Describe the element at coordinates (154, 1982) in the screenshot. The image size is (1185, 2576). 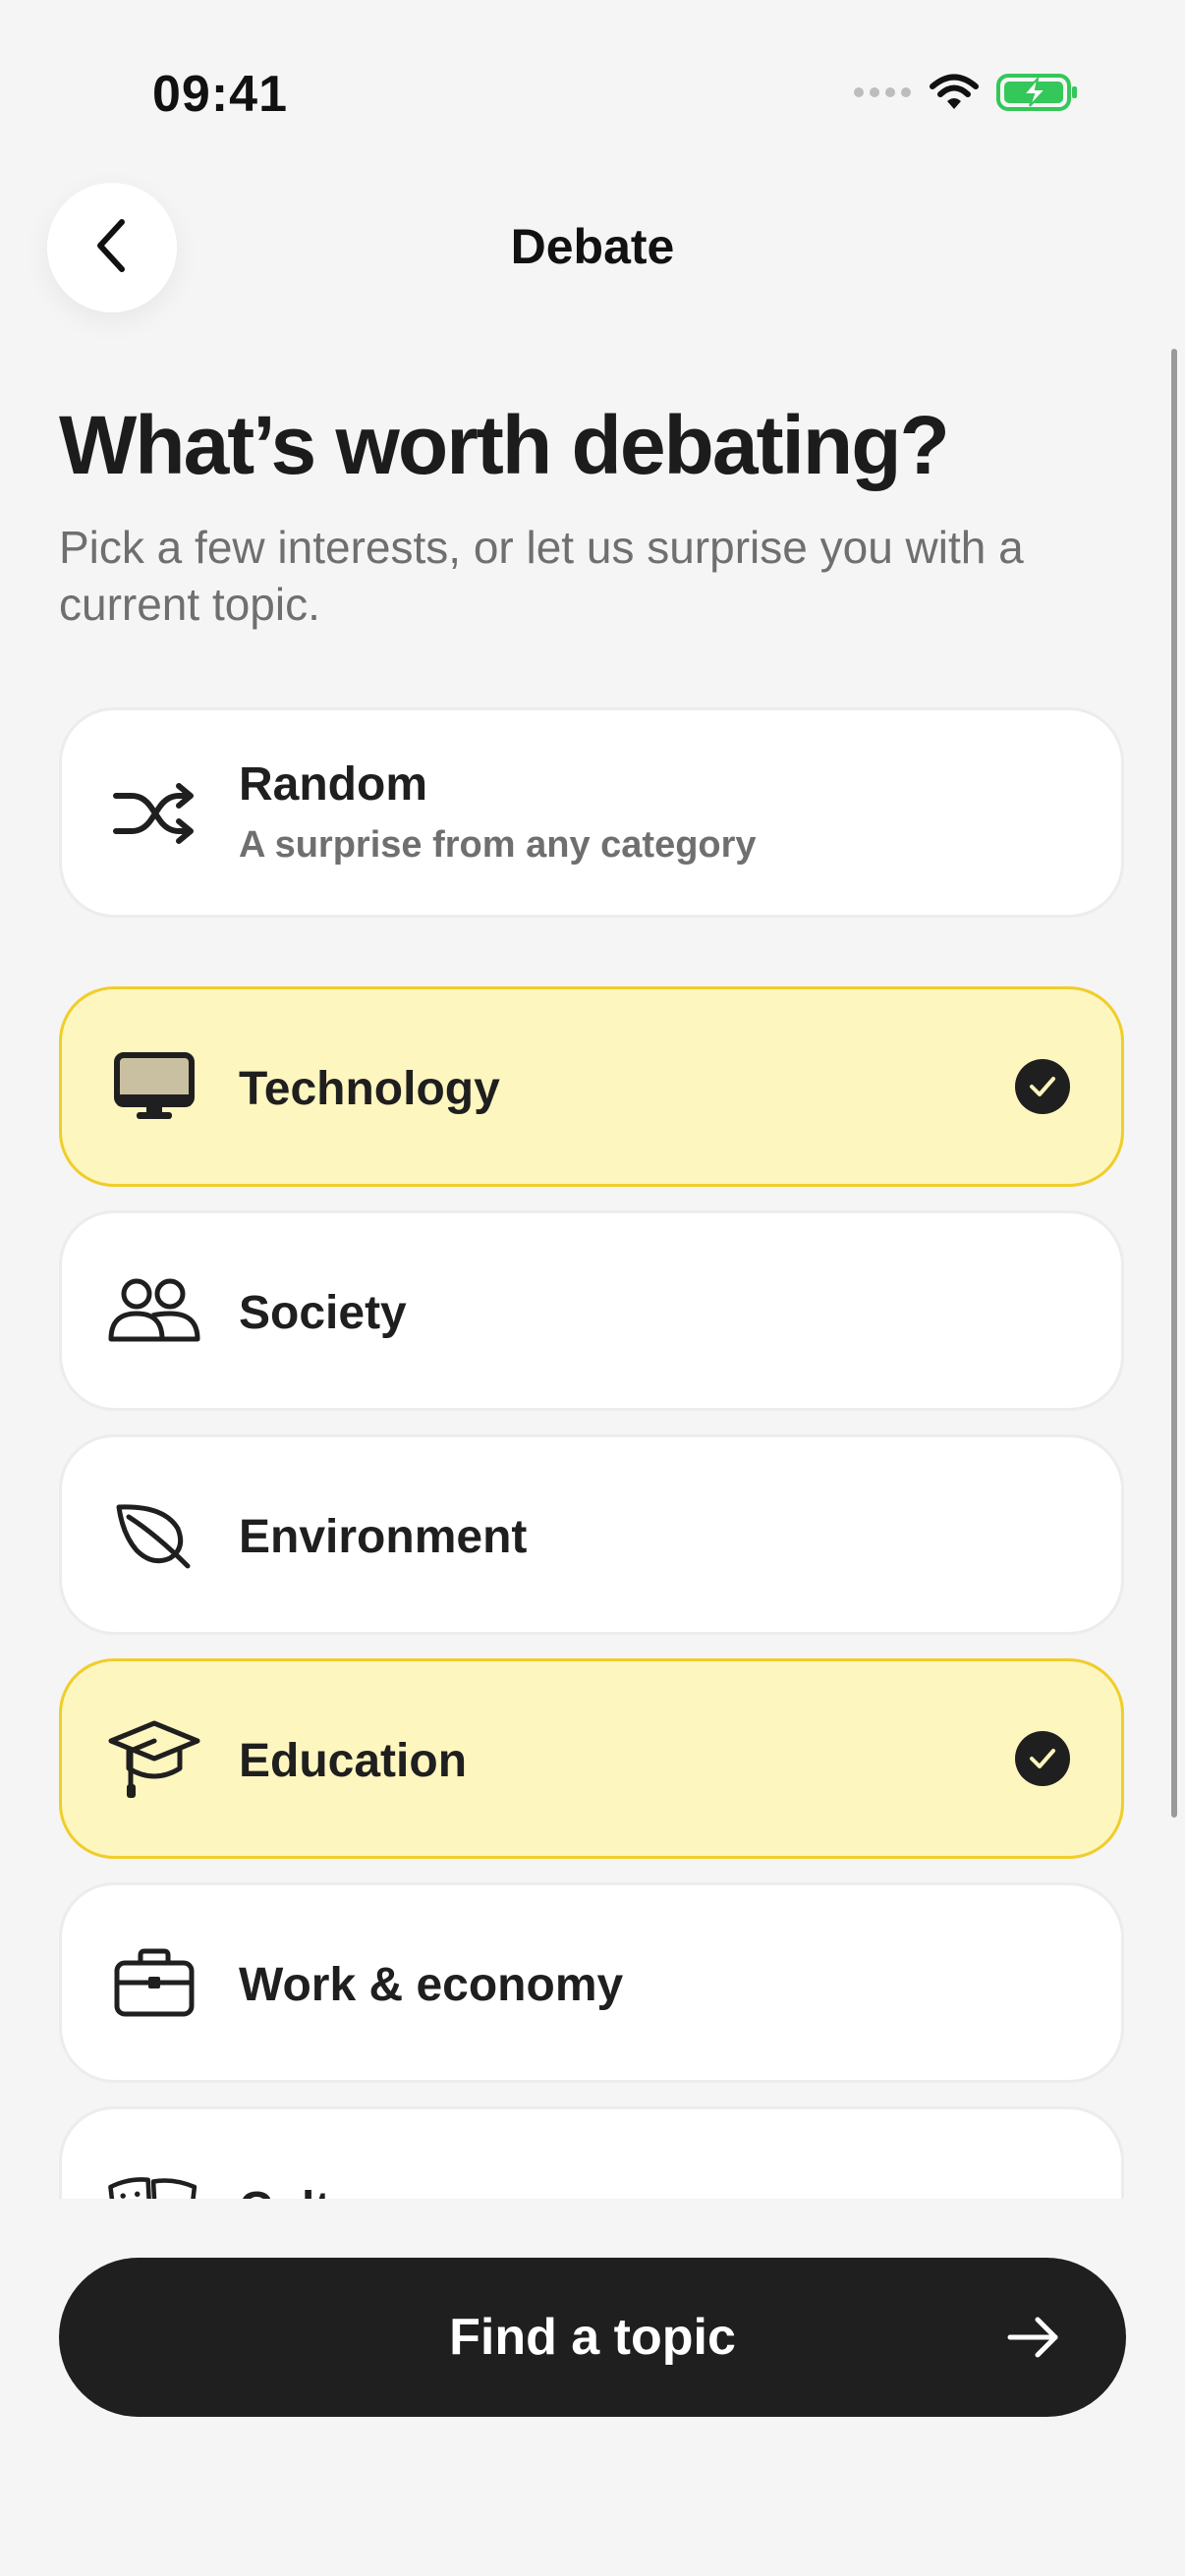
I see `briefcase-icon` at that location.